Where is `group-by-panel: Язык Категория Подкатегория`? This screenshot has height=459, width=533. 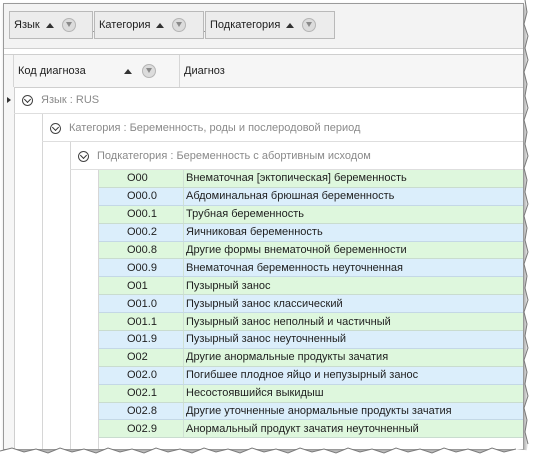
group-by-panel: Язык Категория Подкатегория is located at coordinates (263, 26).